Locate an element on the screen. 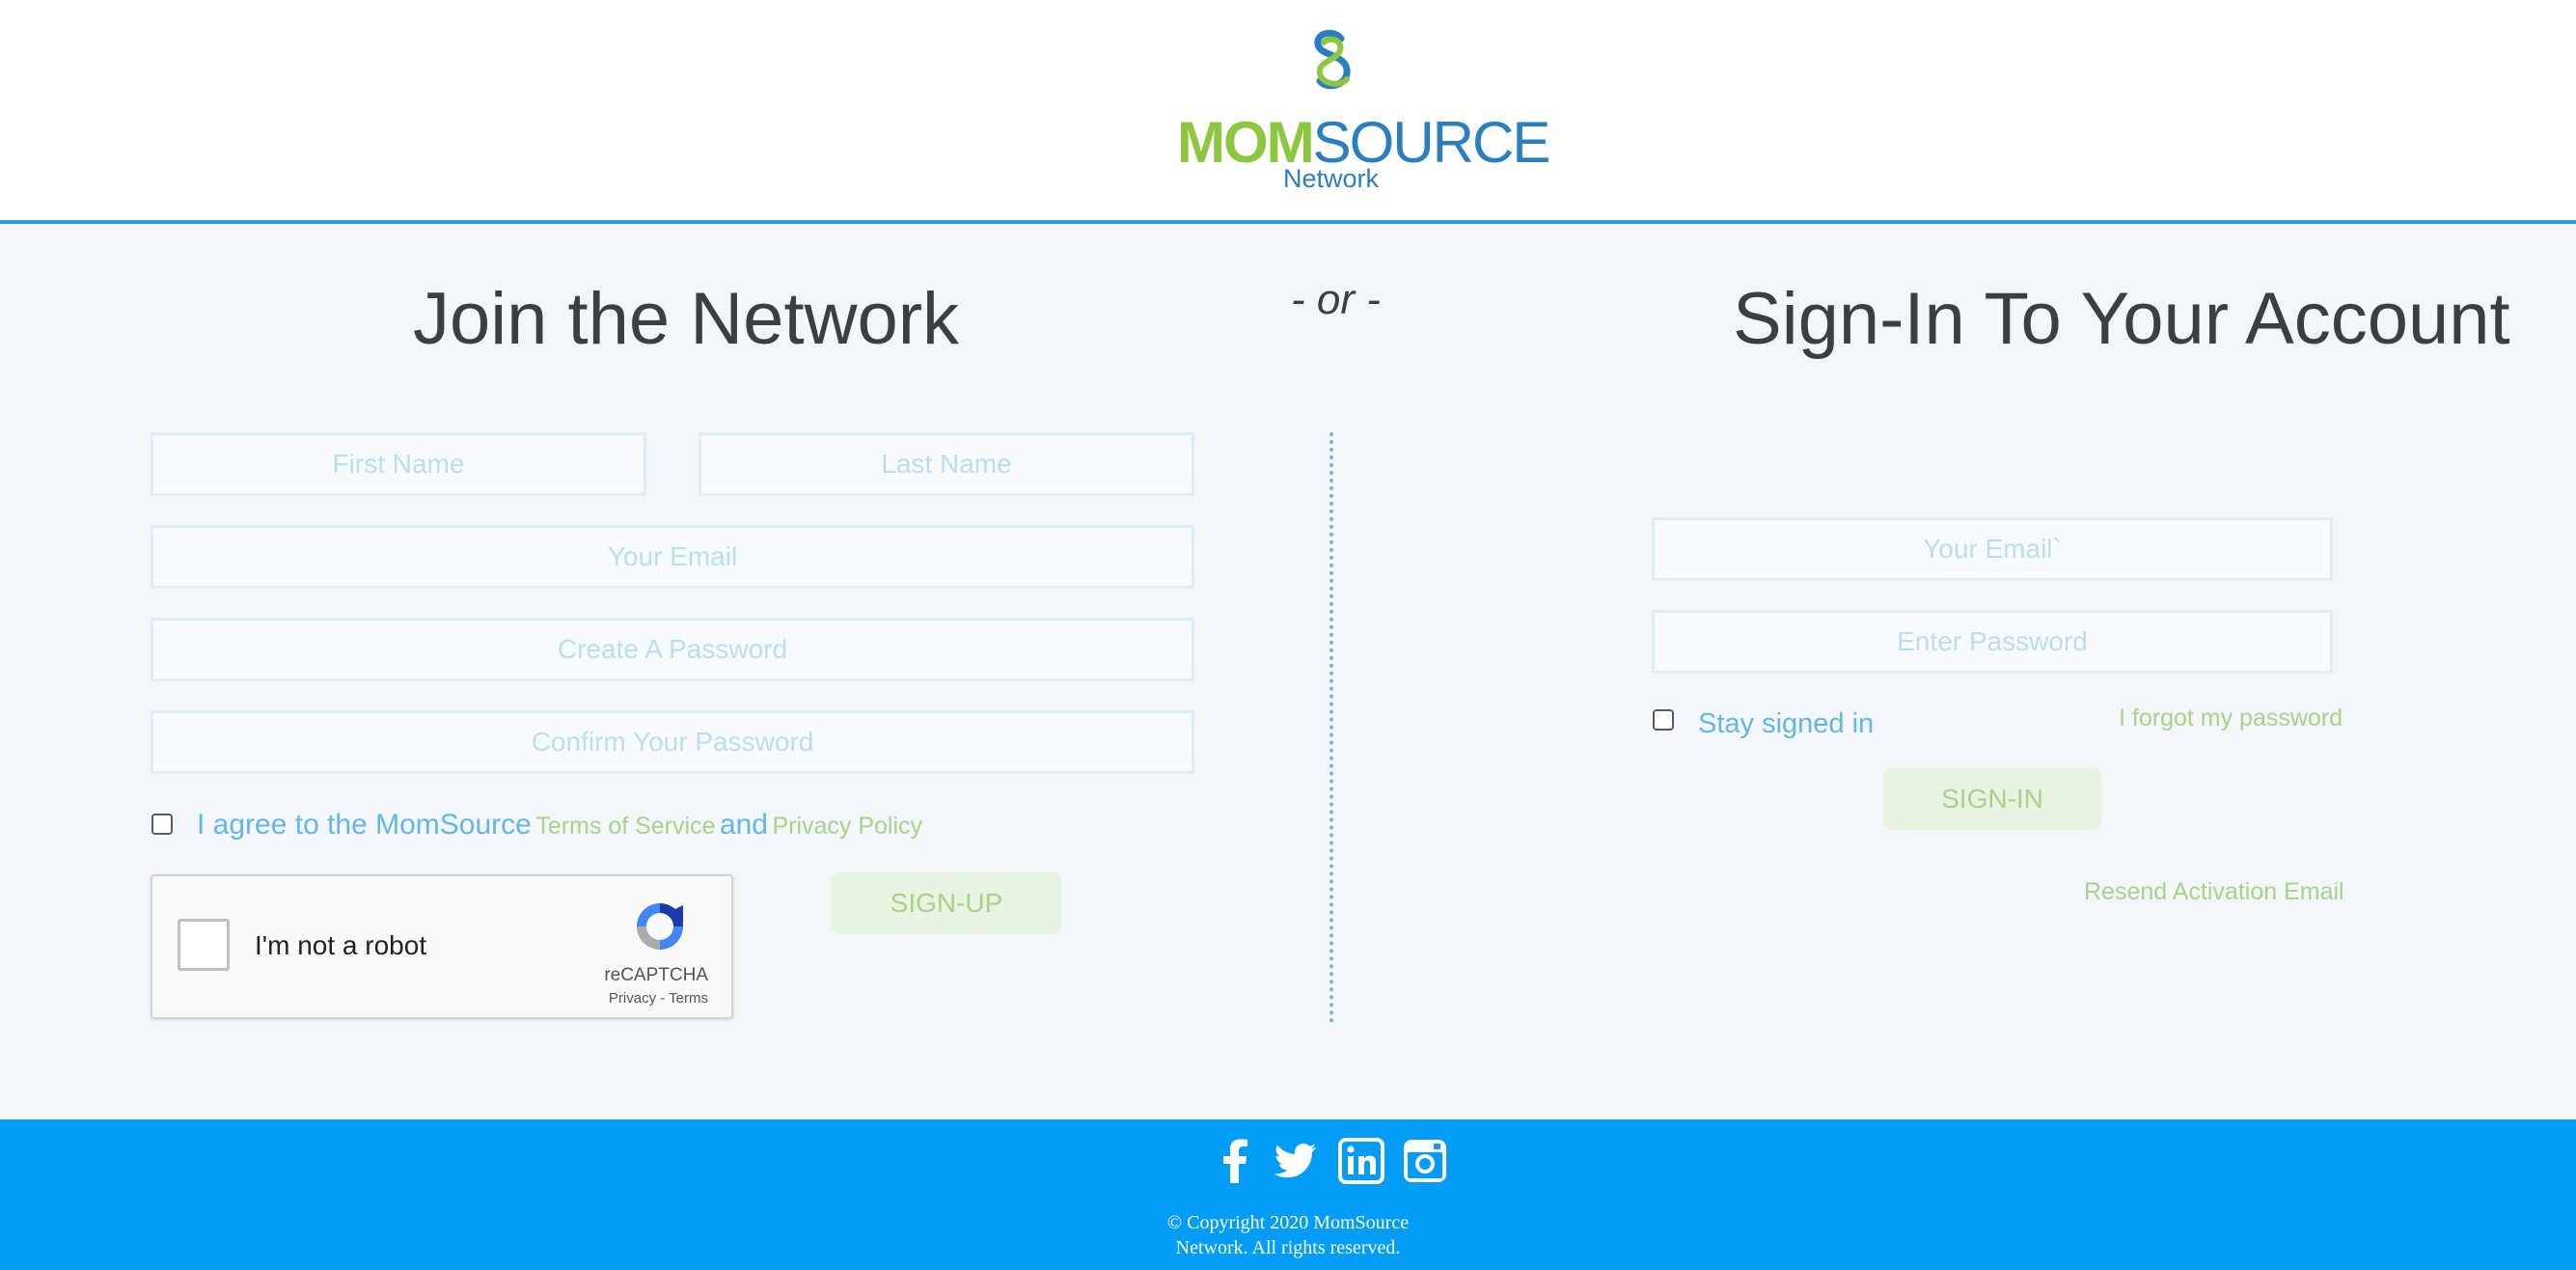 Image resolution: width=2576 pixels, height=1270 pixels. instagram-icon is located at coordinates (1425, 1161).